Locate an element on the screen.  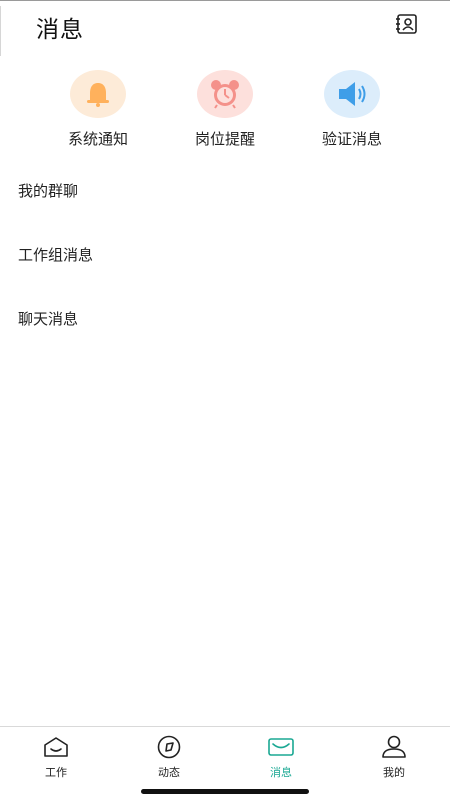
home-icon is located at coordinates (56, 747).